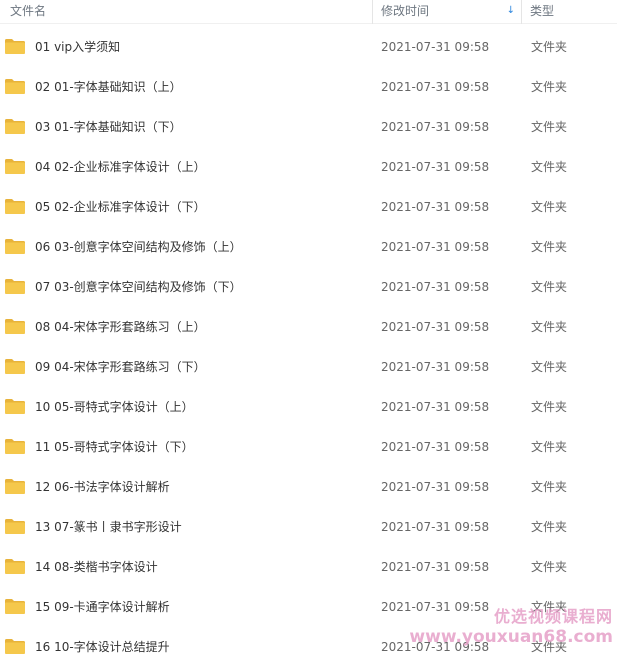 The height and width of the screenshot is (667, 617). I want to click on file-name: 16 10-字体设计总结提升, so click(102, 647).